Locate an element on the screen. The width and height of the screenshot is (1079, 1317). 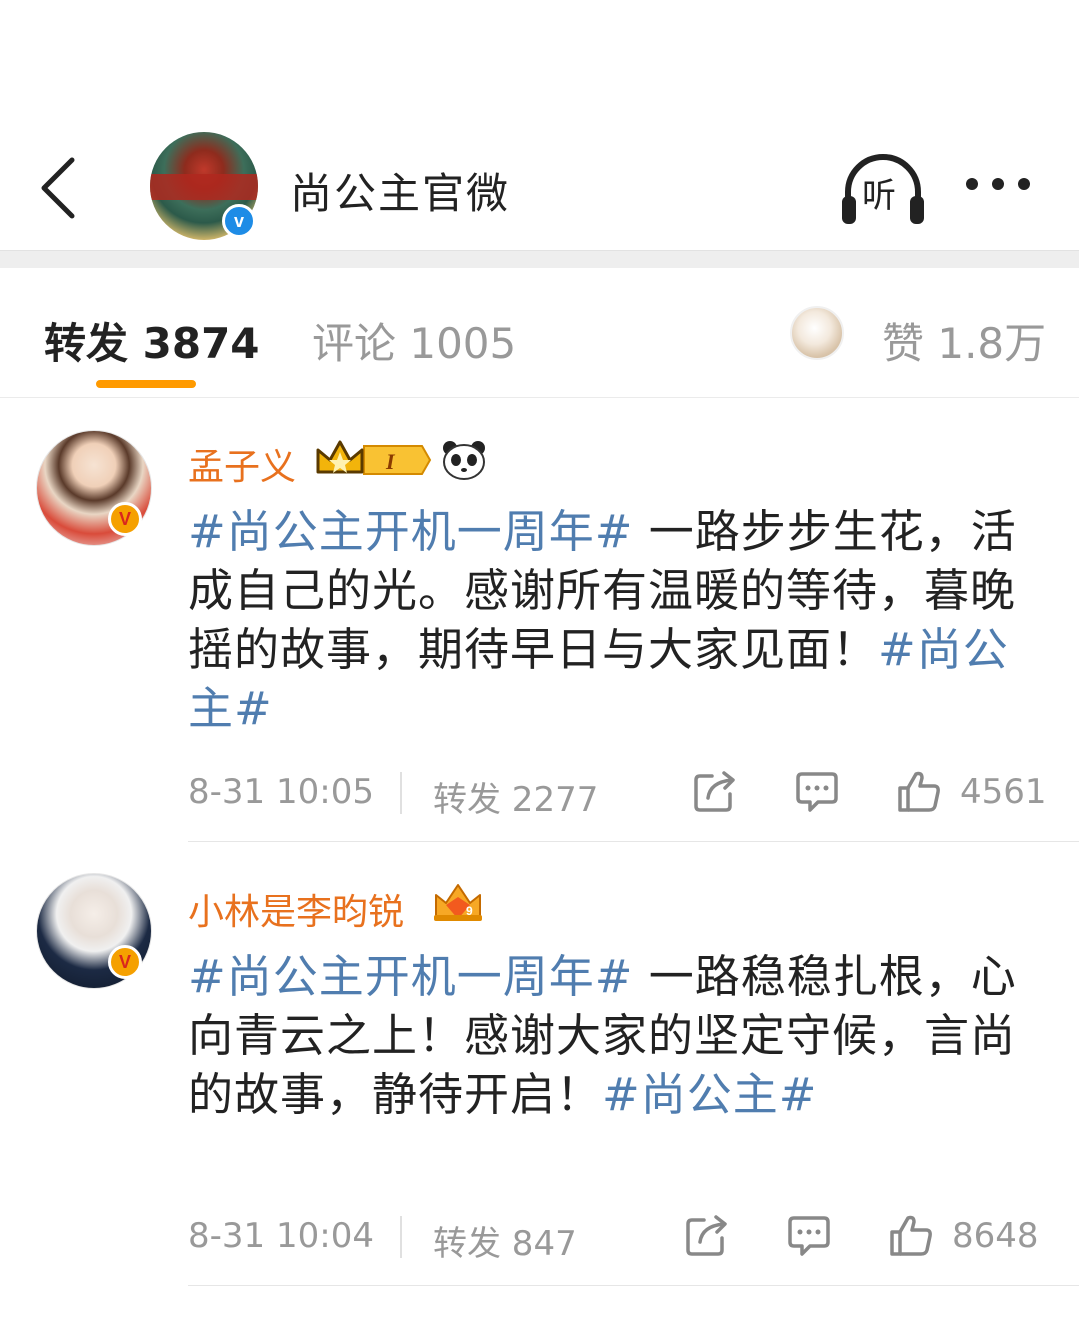
active-tab-indicator is located at coordinates (146, 384).